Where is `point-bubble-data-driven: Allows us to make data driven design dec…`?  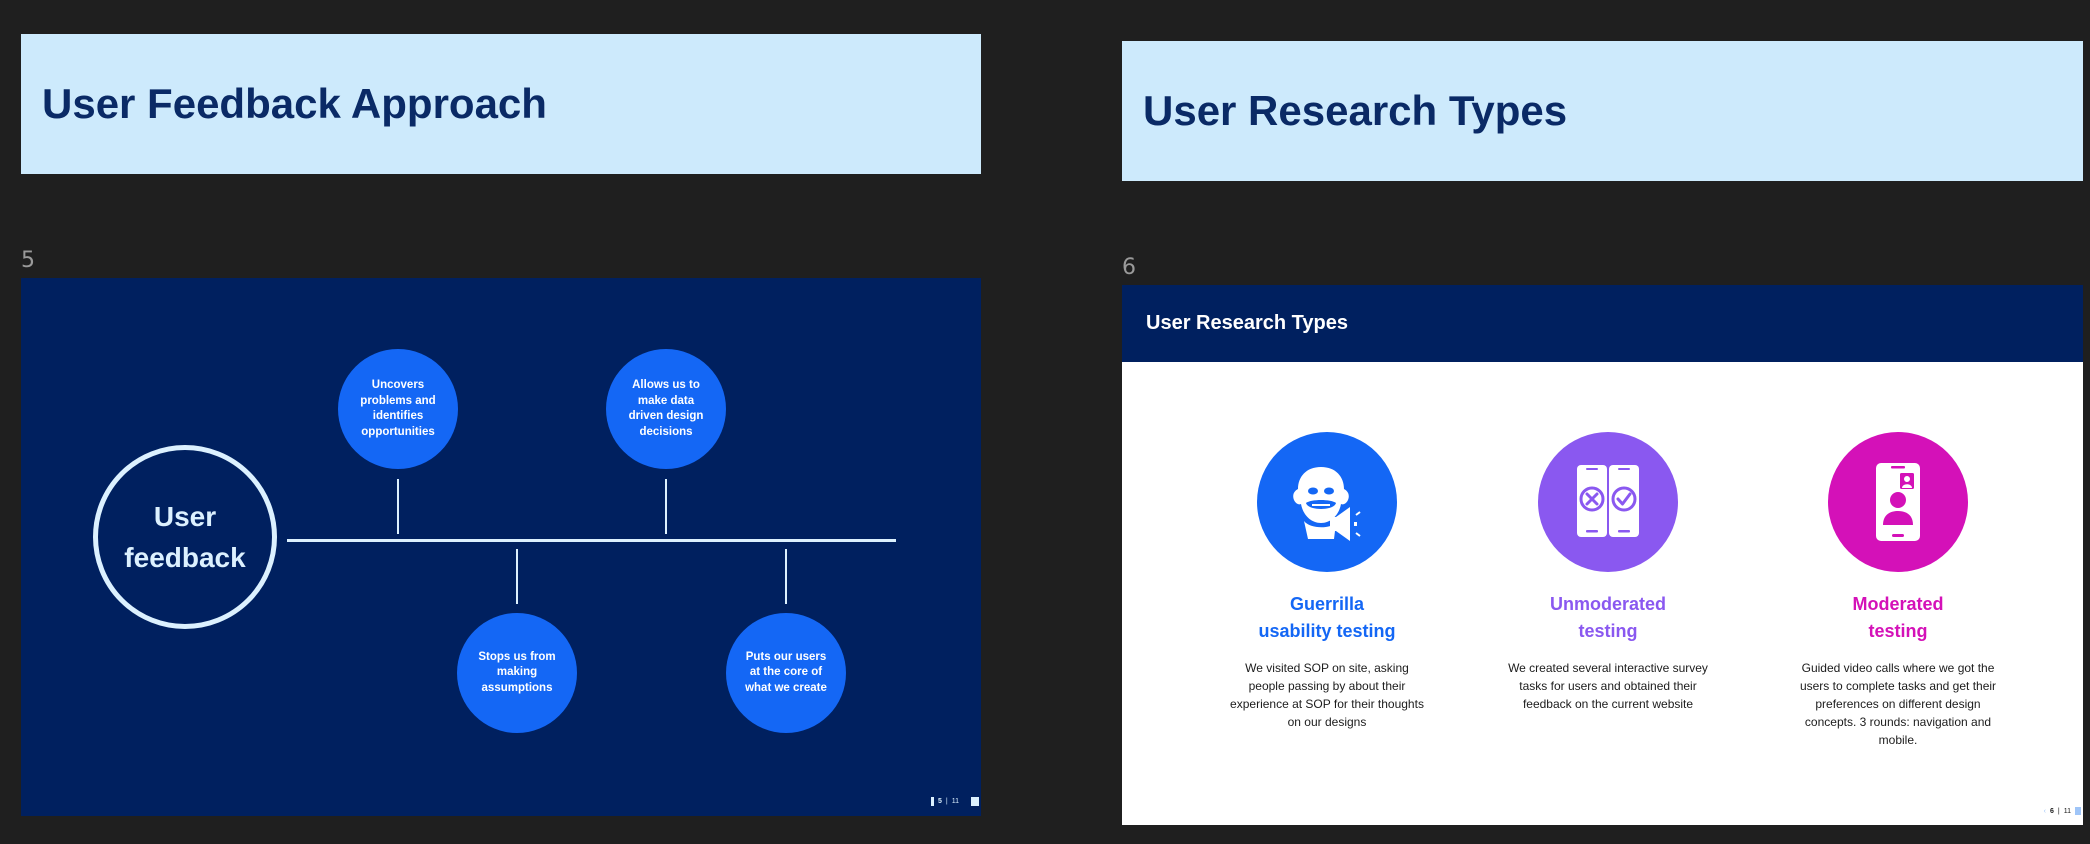 point-bubble-data-driven: Allows us to make data driven design dec… is located at coordinates (666, 409).